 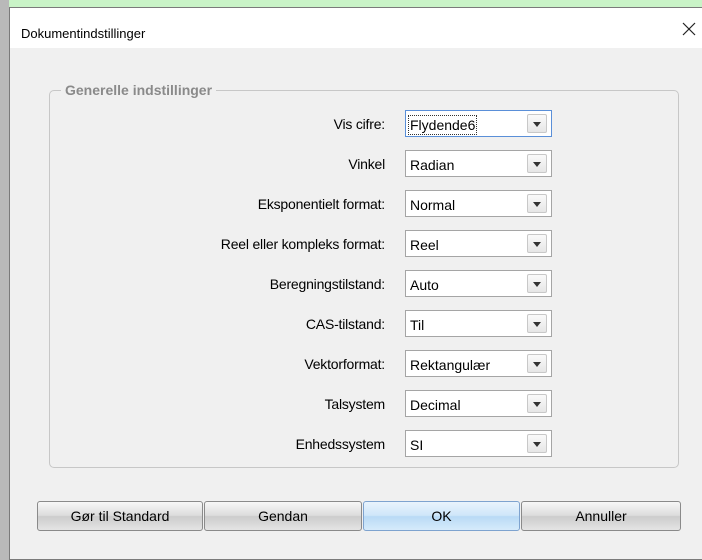 I want to click on setting-row-cas-mode: CAS-tilstand: Til, so click(x=356, y=323).